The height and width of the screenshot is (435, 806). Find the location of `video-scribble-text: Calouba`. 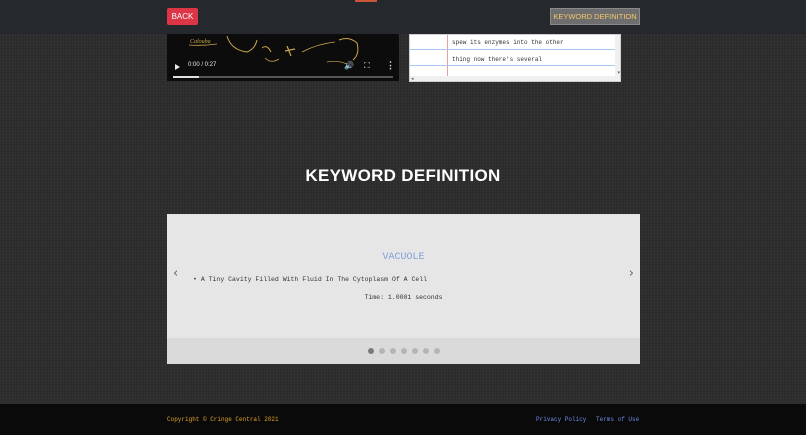

video-scribble-text: Calouba is located at coordinates (200, 42).